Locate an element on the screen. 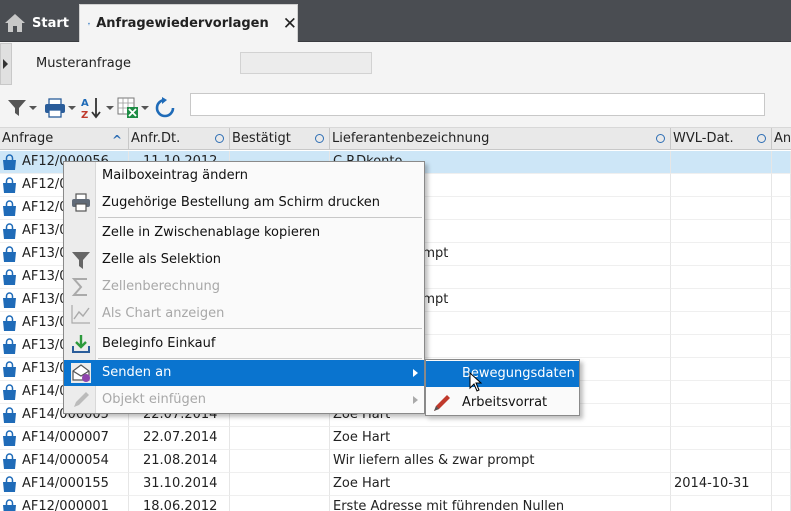 This screenshot has width=791, height=511. table-cell-anfrage: AF12/000001 is located at coordinates (64, 503).